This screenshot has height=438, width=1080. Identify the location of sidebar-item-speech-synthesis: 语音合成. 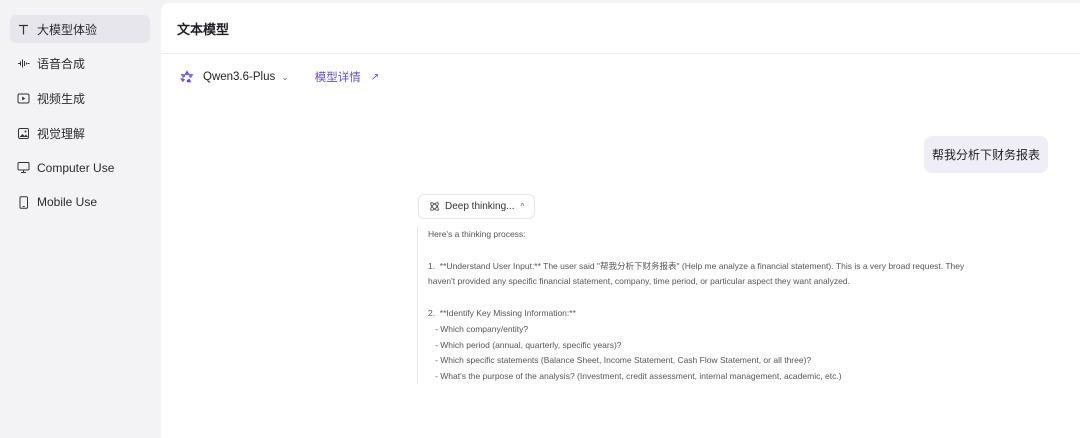
(80, 64).